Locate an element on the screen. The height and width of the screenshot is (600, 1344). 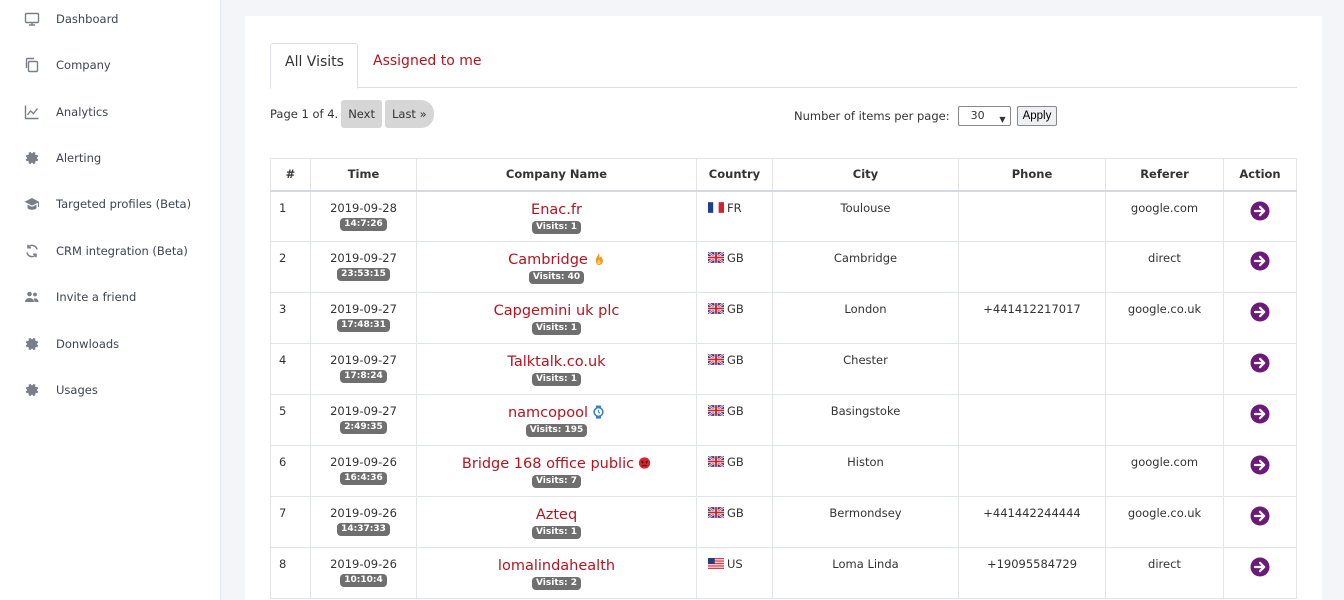
tab-assigned-to-me: Assigned to me is located at coordinates (427, 65).